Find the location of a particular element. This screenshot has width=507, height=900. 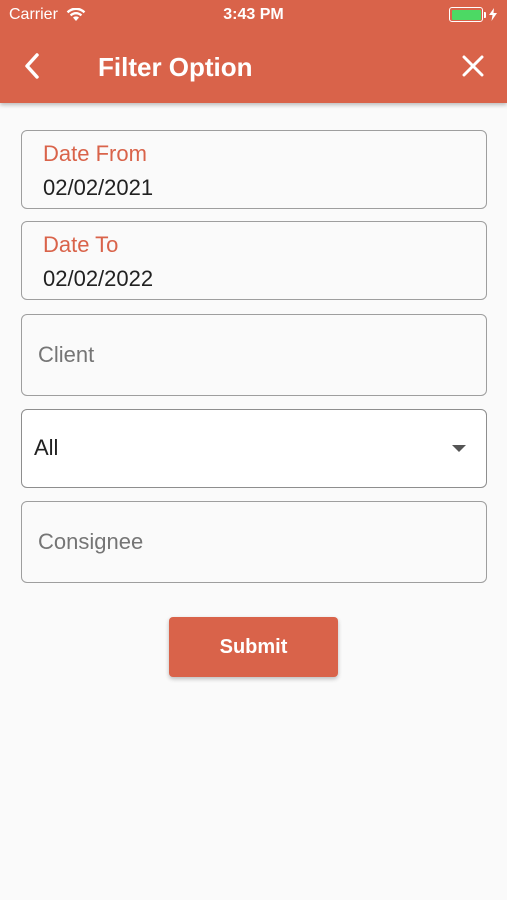

status-bar: Carrier 3:43 PM is located at coordinates (253, 15).